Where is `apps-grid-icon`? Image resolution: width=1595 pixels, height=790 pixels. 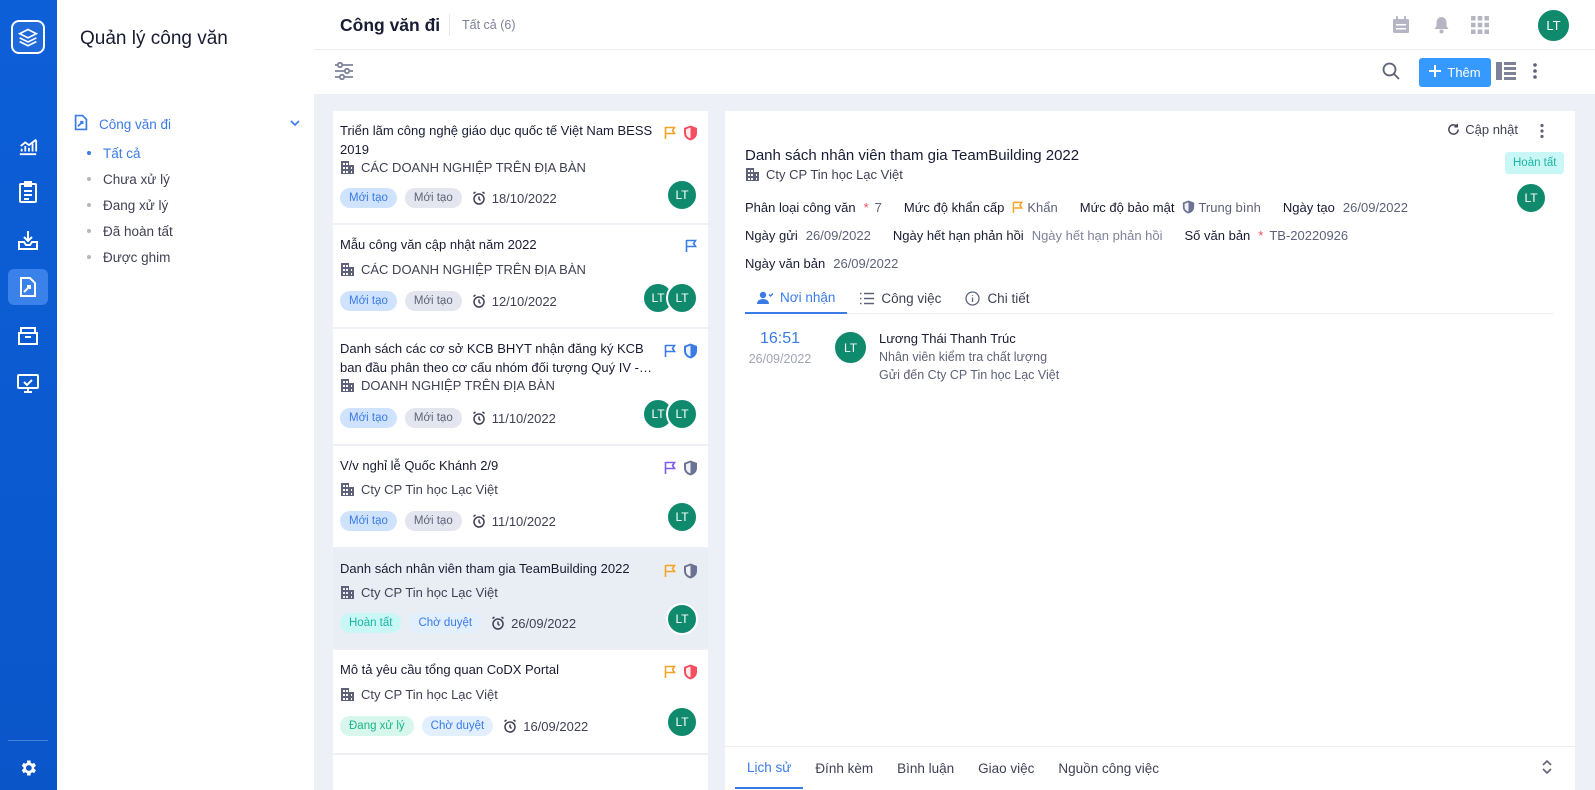 apps-grid-icon is located at coordinates (1480, 25).